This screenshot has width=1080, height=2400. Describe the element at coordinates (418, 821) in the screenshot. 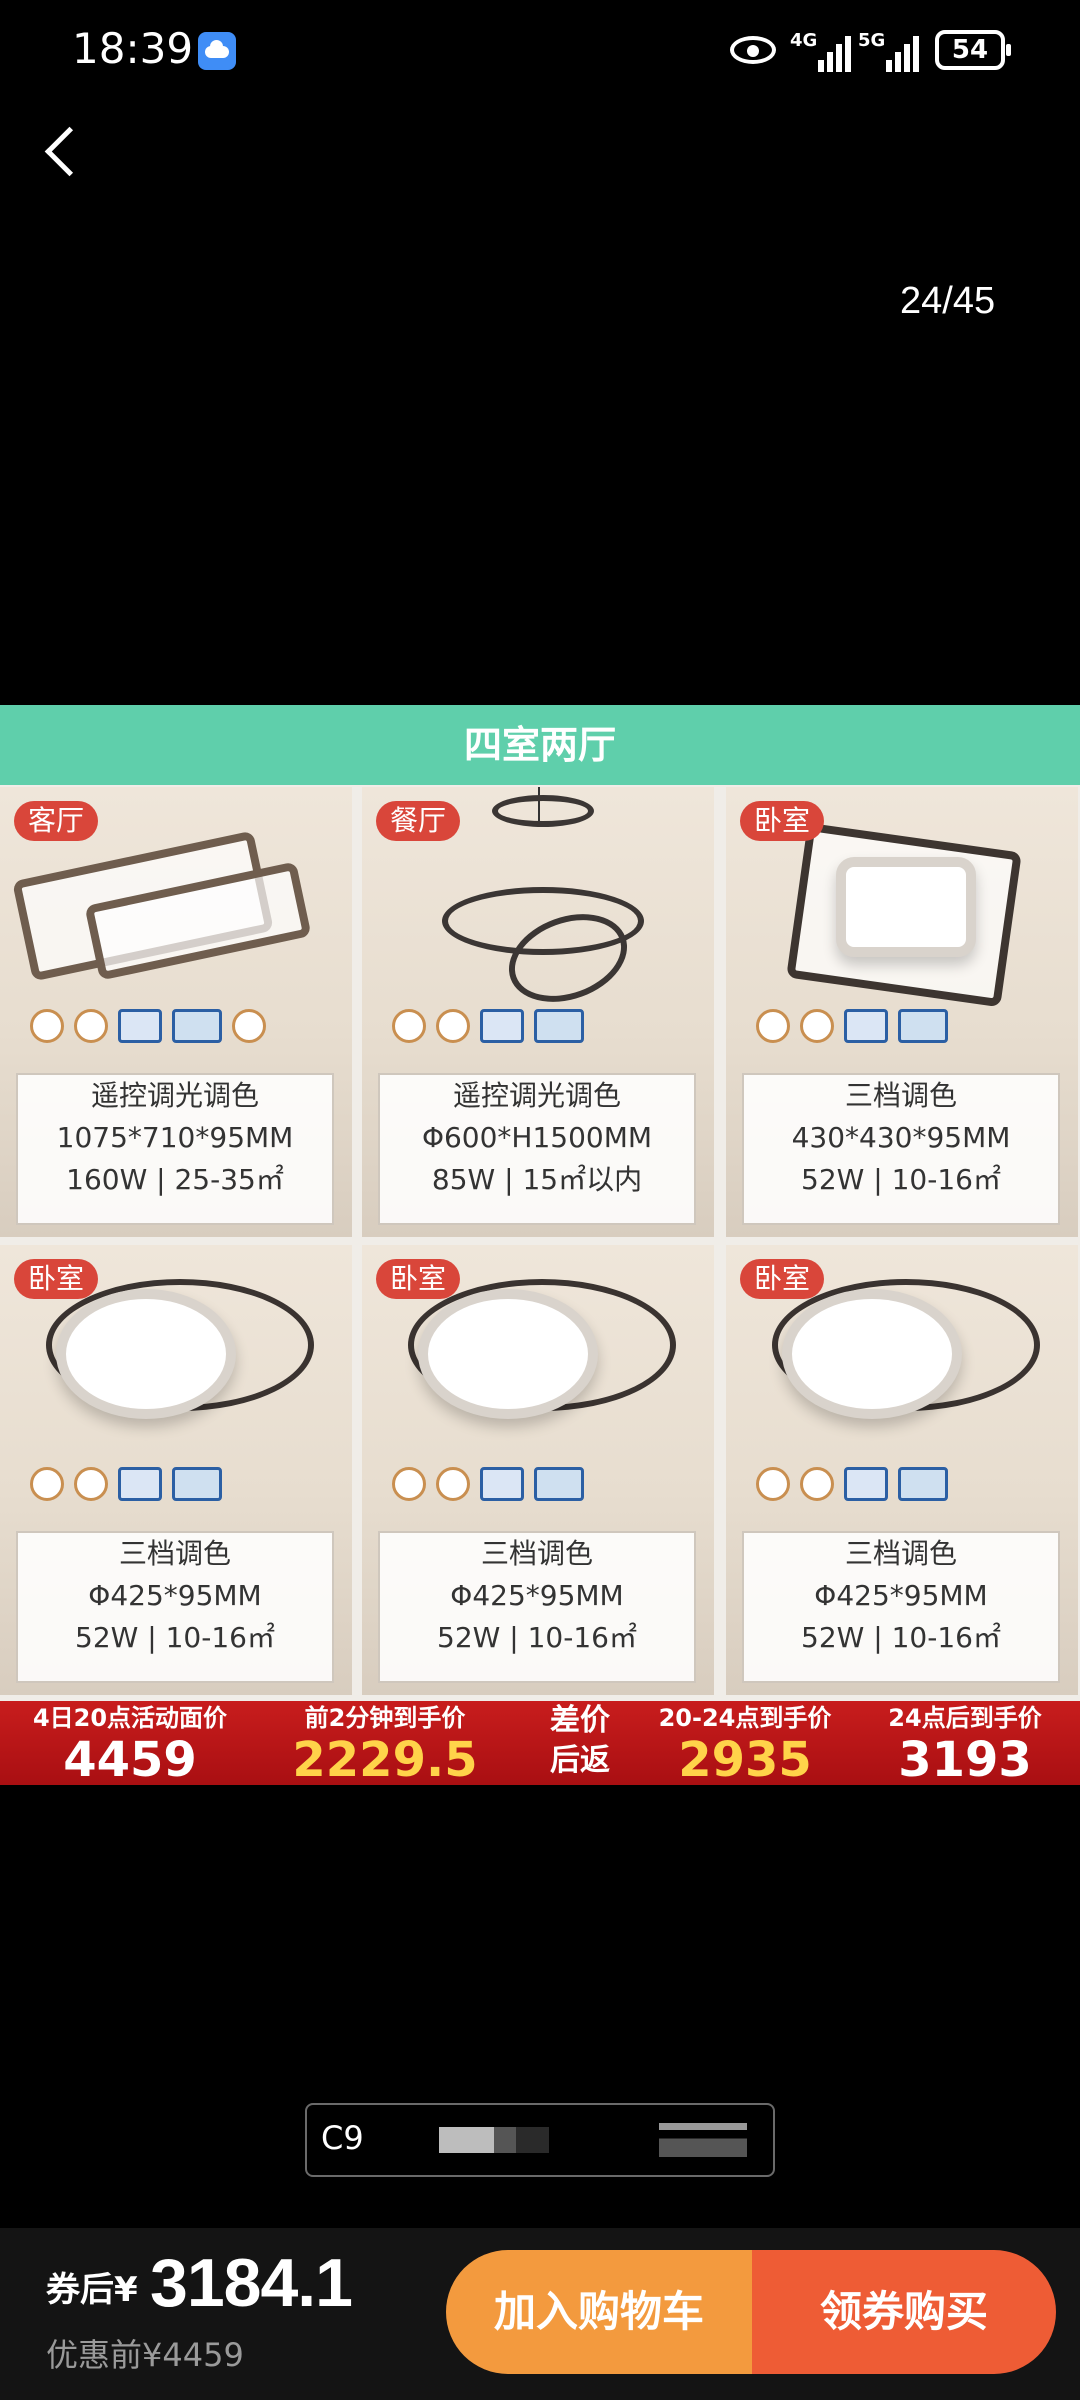

I see `room-tag: 餐厅` at that location.